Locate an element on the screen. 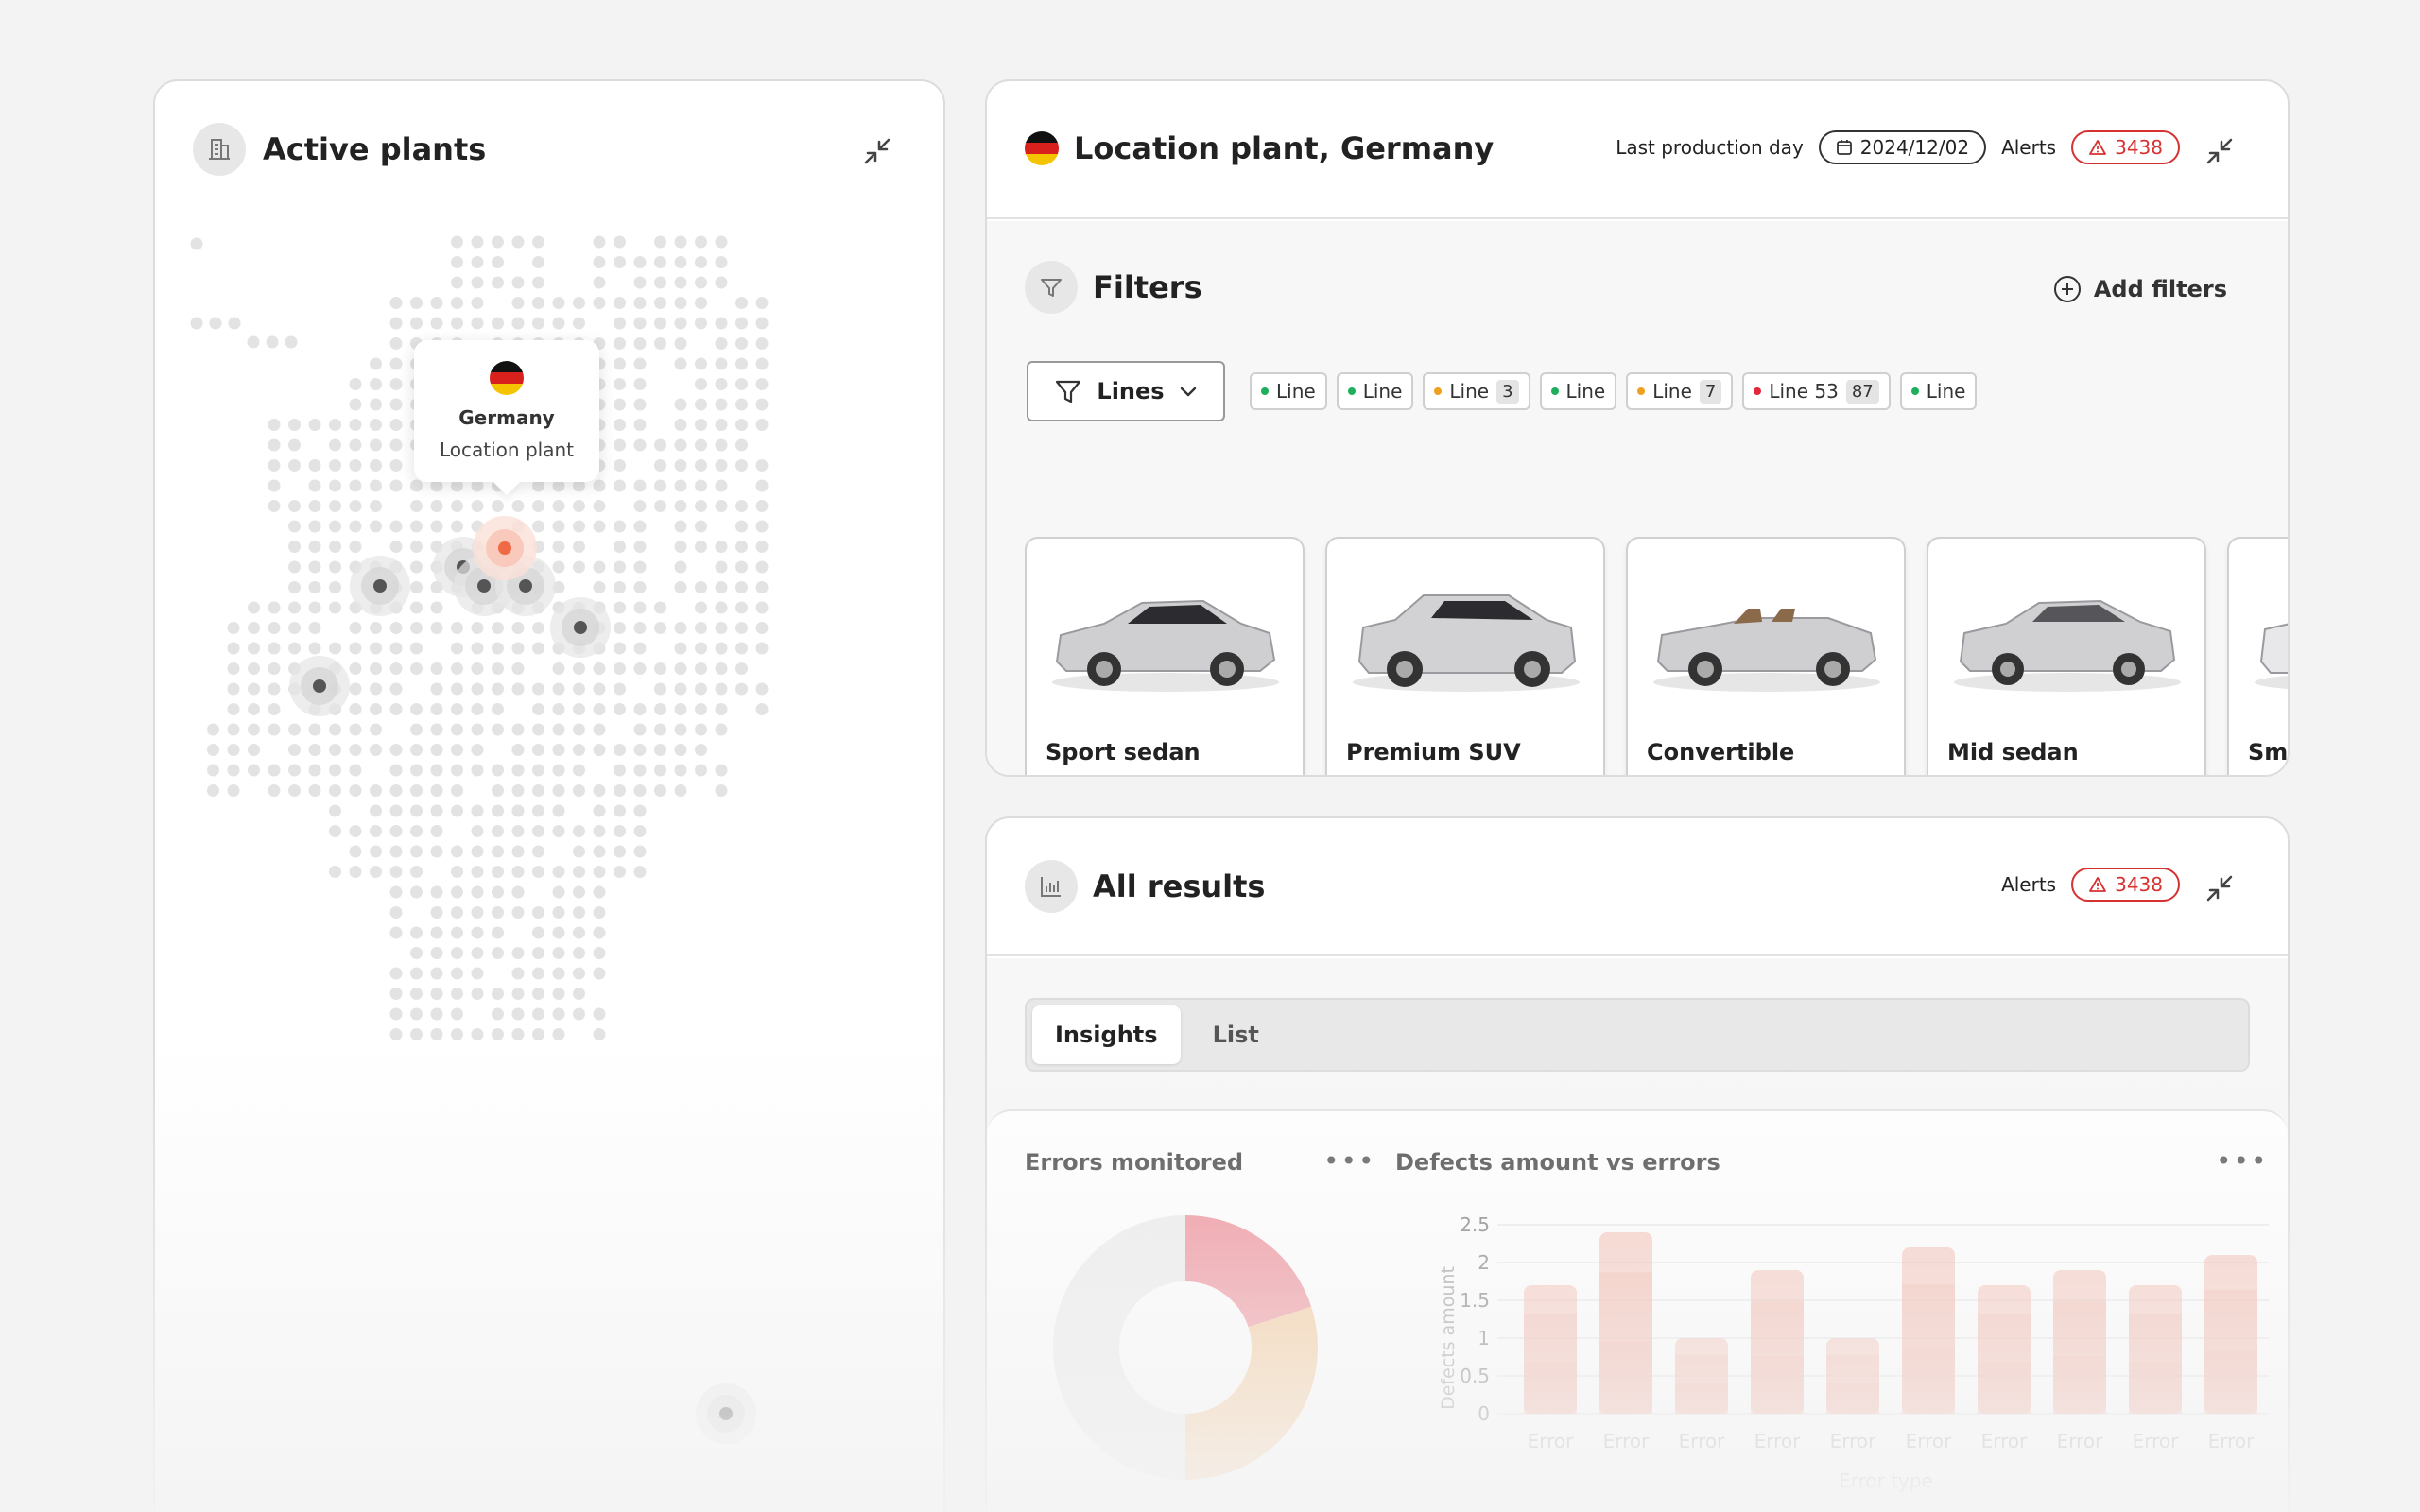 The height and width of the screenshot is (1512, 2420). line-chip: Line 3 is located at coordinates (1476, 391).